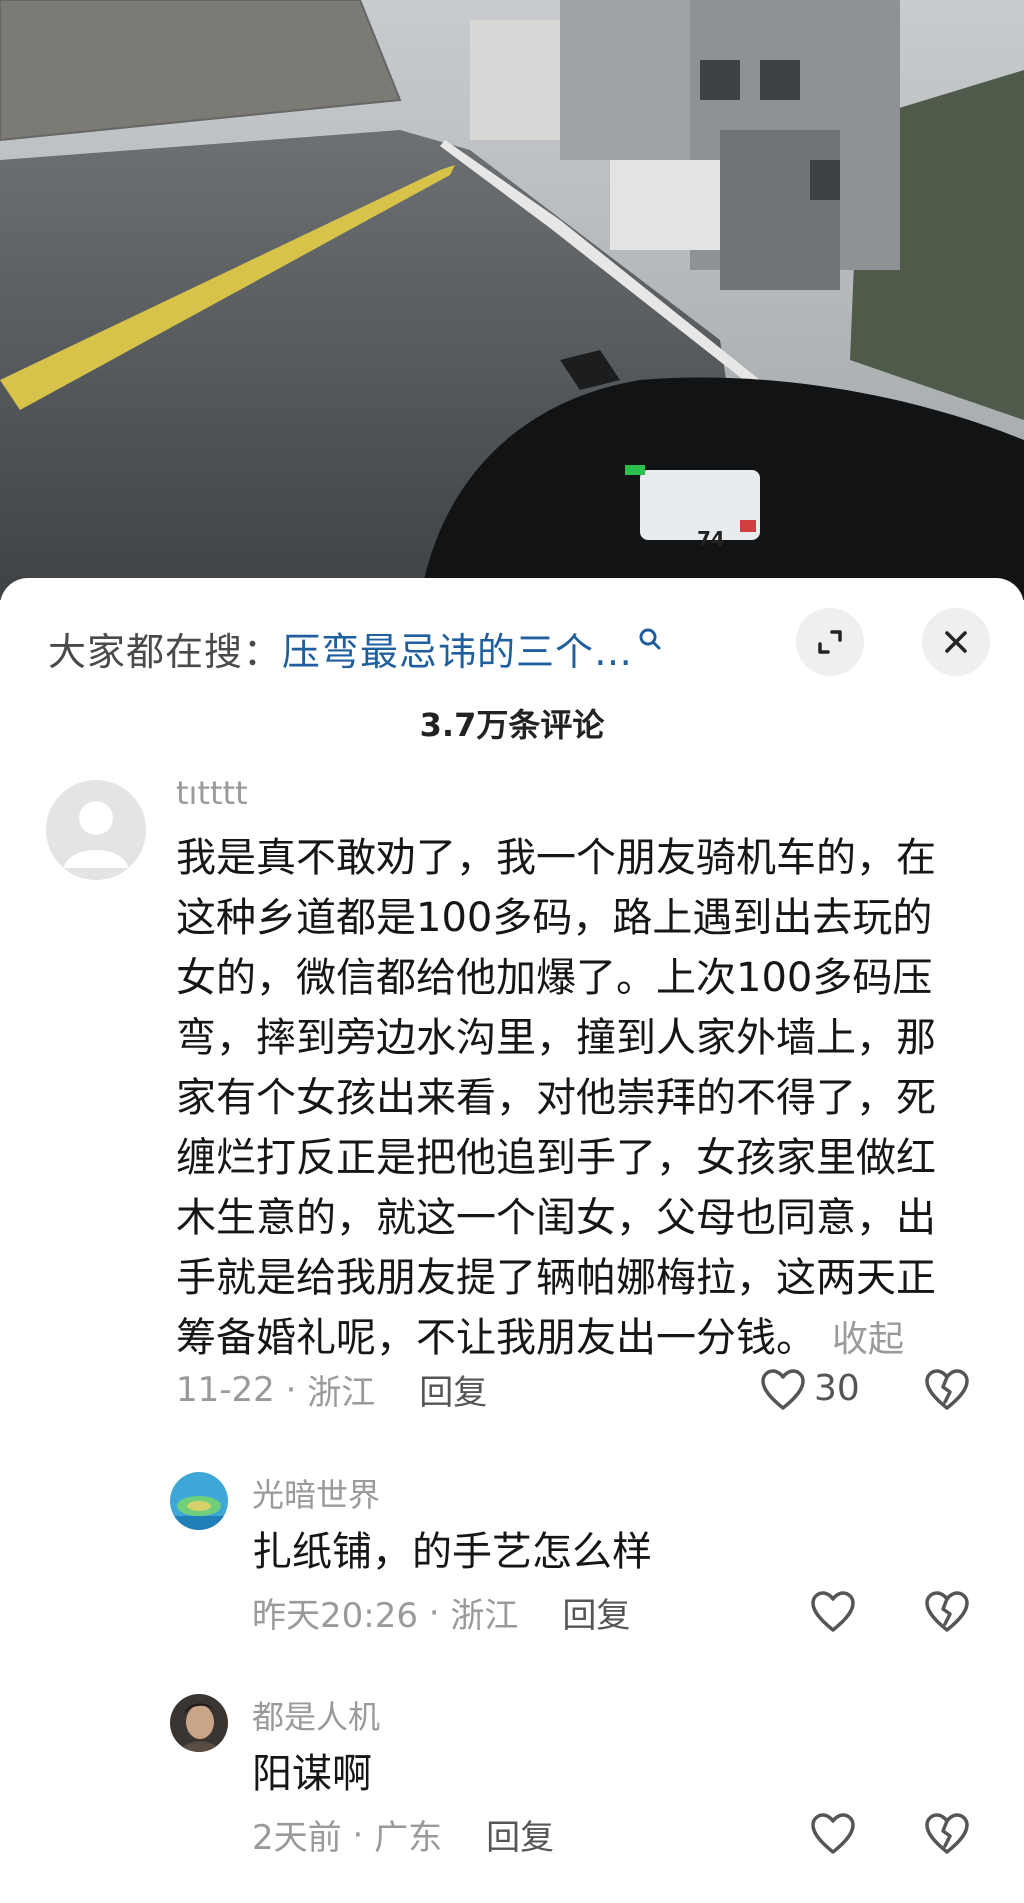 Image resolution: width=1024 pixels, height=1903 pixels. I want to click on comment-line: 手就是给我朋友提了辆帕娜梅拉，这两天正, so click(556, 1278).